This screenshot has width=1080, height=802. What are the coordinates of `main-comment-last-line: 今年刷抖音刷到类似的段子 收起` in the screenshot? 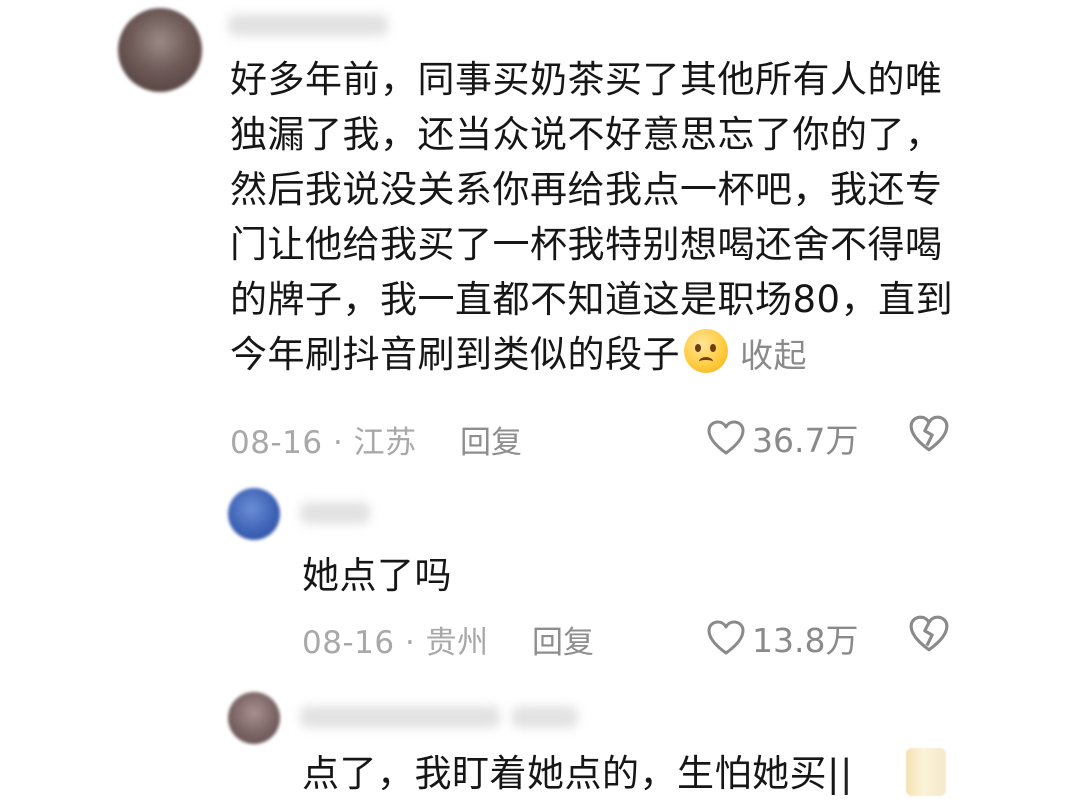 It's located at (595, 355).